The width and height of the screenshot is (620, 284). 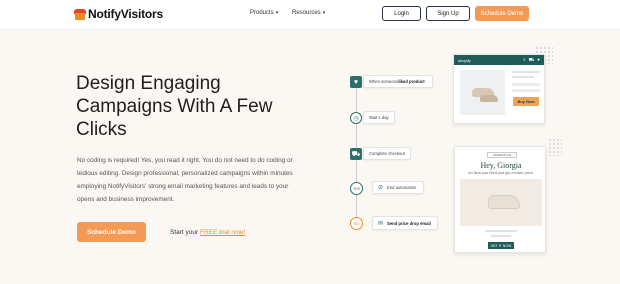 What do you see at coordinates (384, 81) in the screenshot?
I see `step1-prefix: When someone` at bounding box center [384, 81].